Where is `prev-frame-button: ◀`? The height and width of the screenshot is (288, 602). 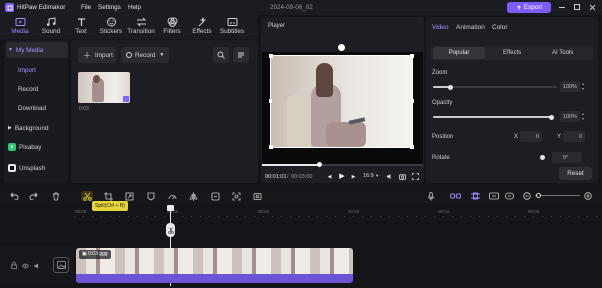
prev-frame-button: ◀ is located at coordinates (329, 176).